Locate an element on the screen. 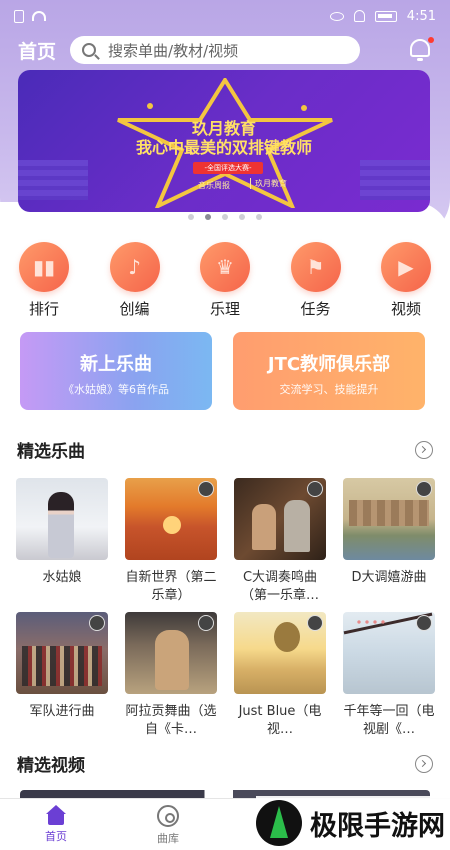 The image size is (450, 850). category-label: 视频 is located at coordinates (405, 309).